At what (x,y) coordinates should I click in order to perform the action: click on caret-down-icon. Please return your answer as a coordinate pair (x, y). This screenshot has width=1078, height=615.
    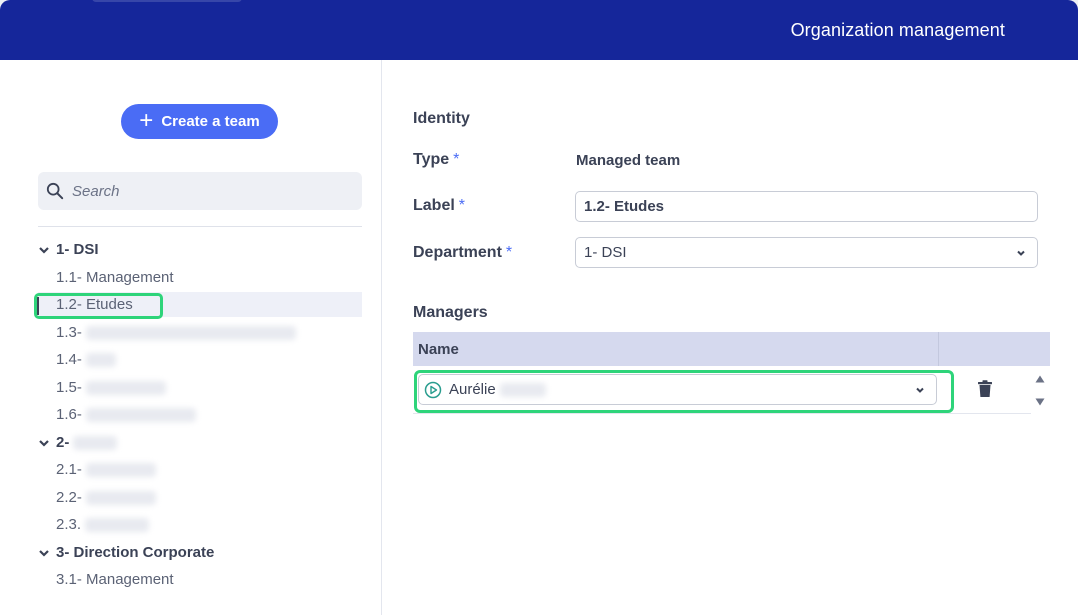
    Looking at the image, I should click on (1040, 402).